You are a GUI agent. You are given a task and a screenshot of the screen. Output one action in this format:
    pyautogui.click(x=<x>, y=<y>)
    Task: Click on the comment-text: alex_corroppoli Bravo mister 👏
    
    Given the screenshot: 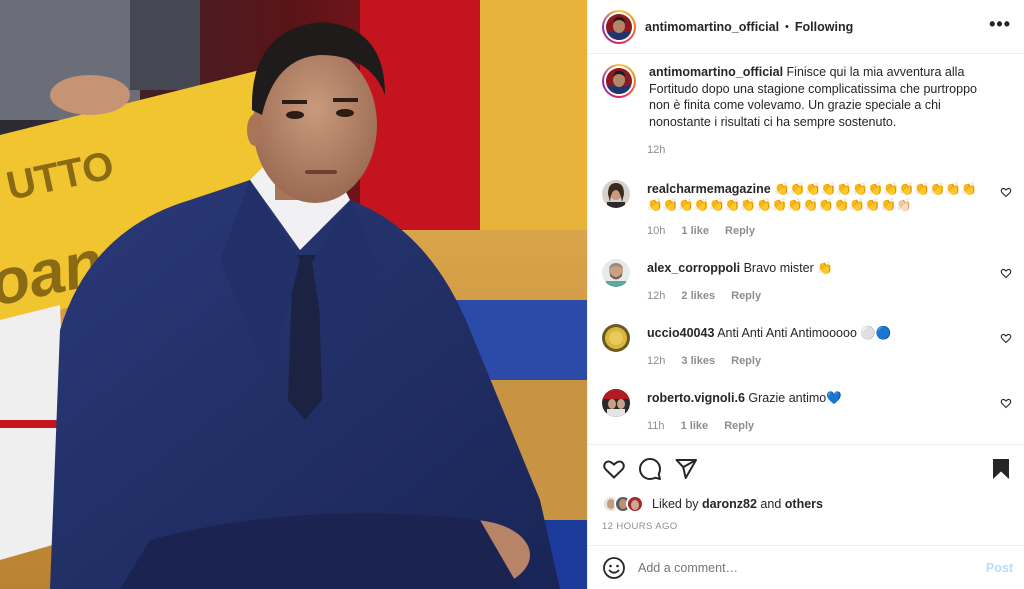 What is the action you would take?
    pyautogui.click(x=818, y=268)
    